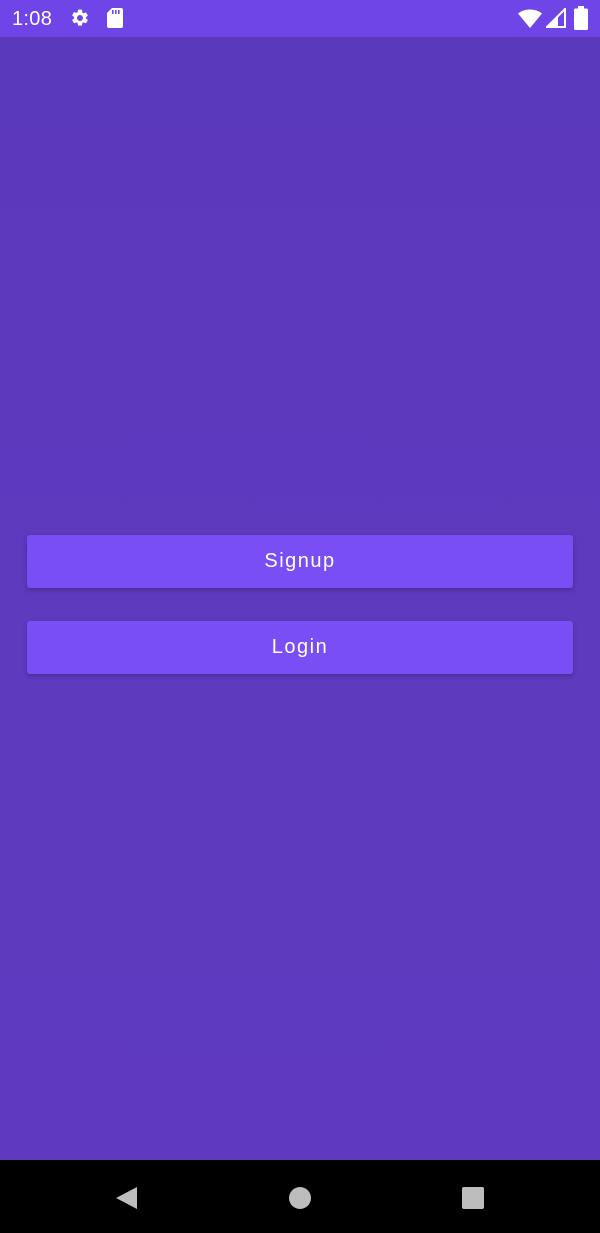 Image resolution: width=600 pixels, height=1233 pixels. Describe the element at coordinates (581, 18) in the screenshot. I see `battery-icon` at that location.